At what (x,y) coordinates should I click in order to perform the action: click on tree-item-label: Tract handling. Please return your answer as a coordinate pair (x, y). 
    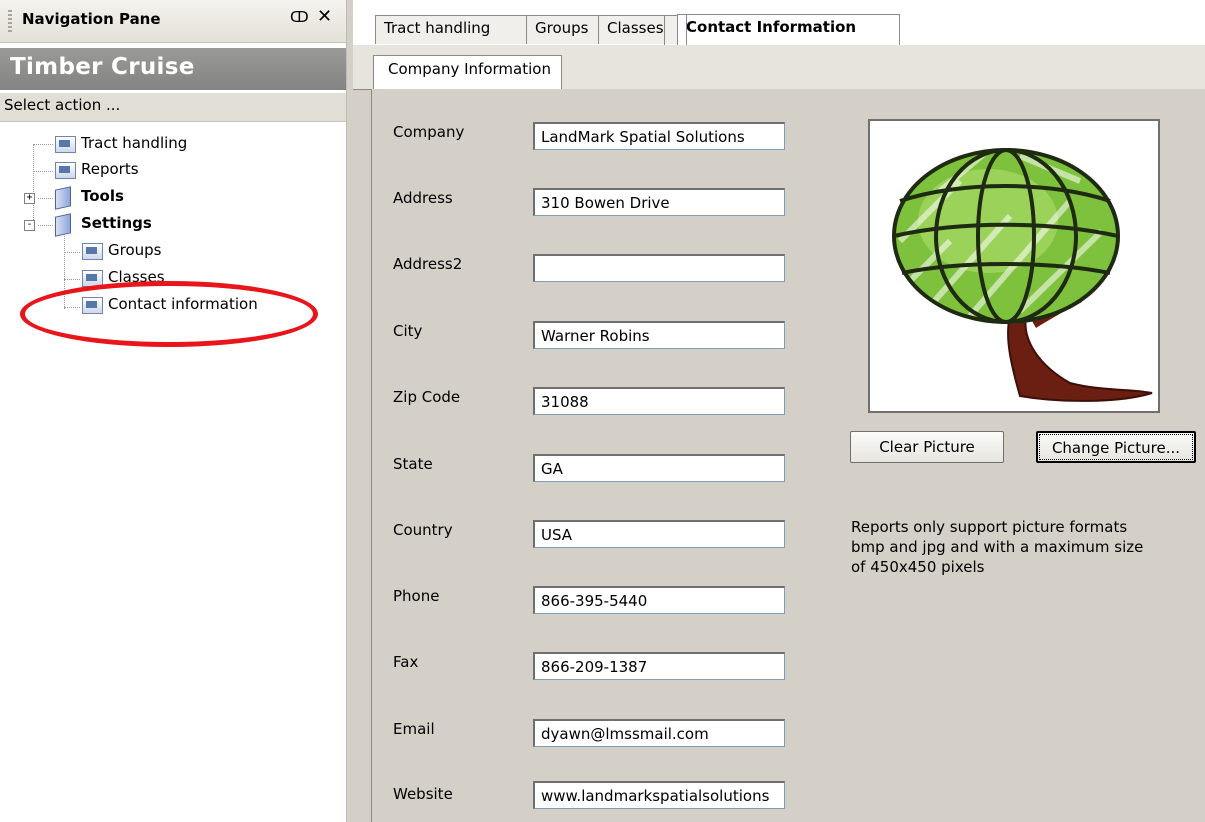
    Looking at the image, I should click on (134, 143).